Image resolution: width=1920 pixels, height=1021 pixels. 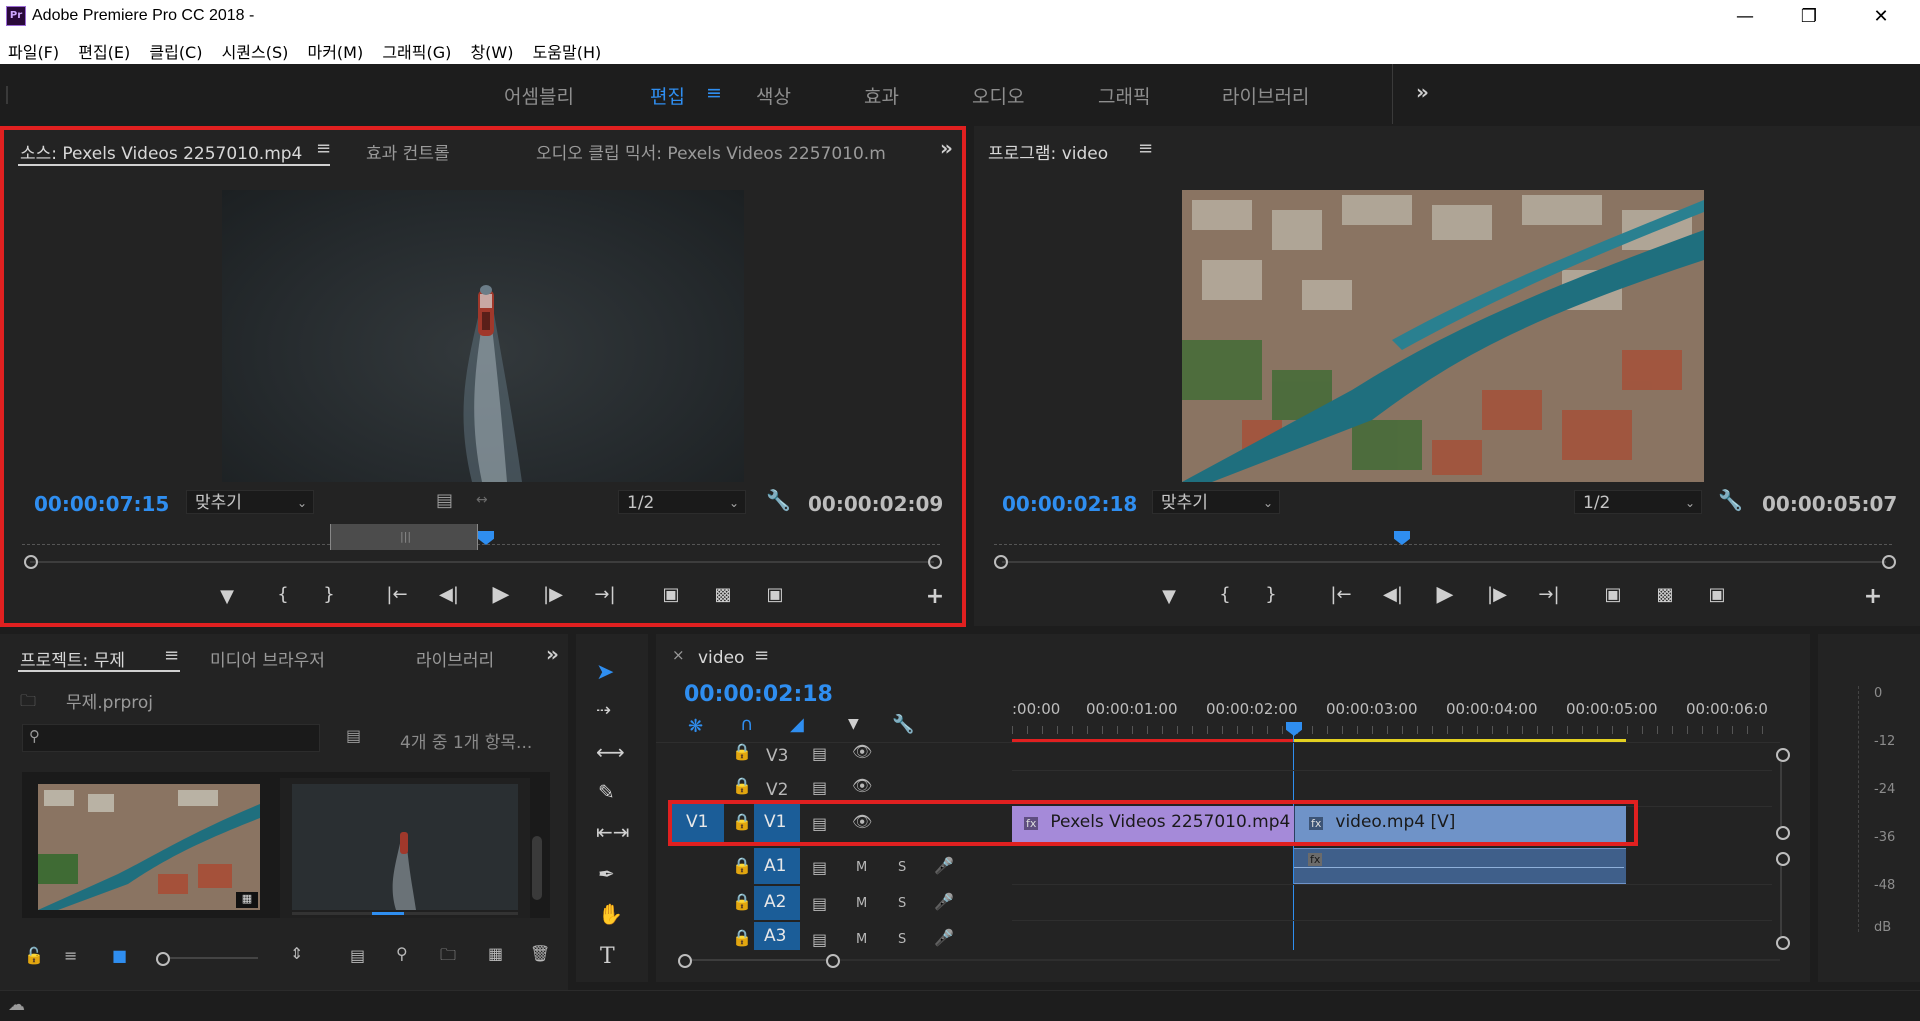 What do you see at coordinates (833, 961) in the screenshot?
I see `timeline-hzoom-right-handle` at bounding box center [833, 961].